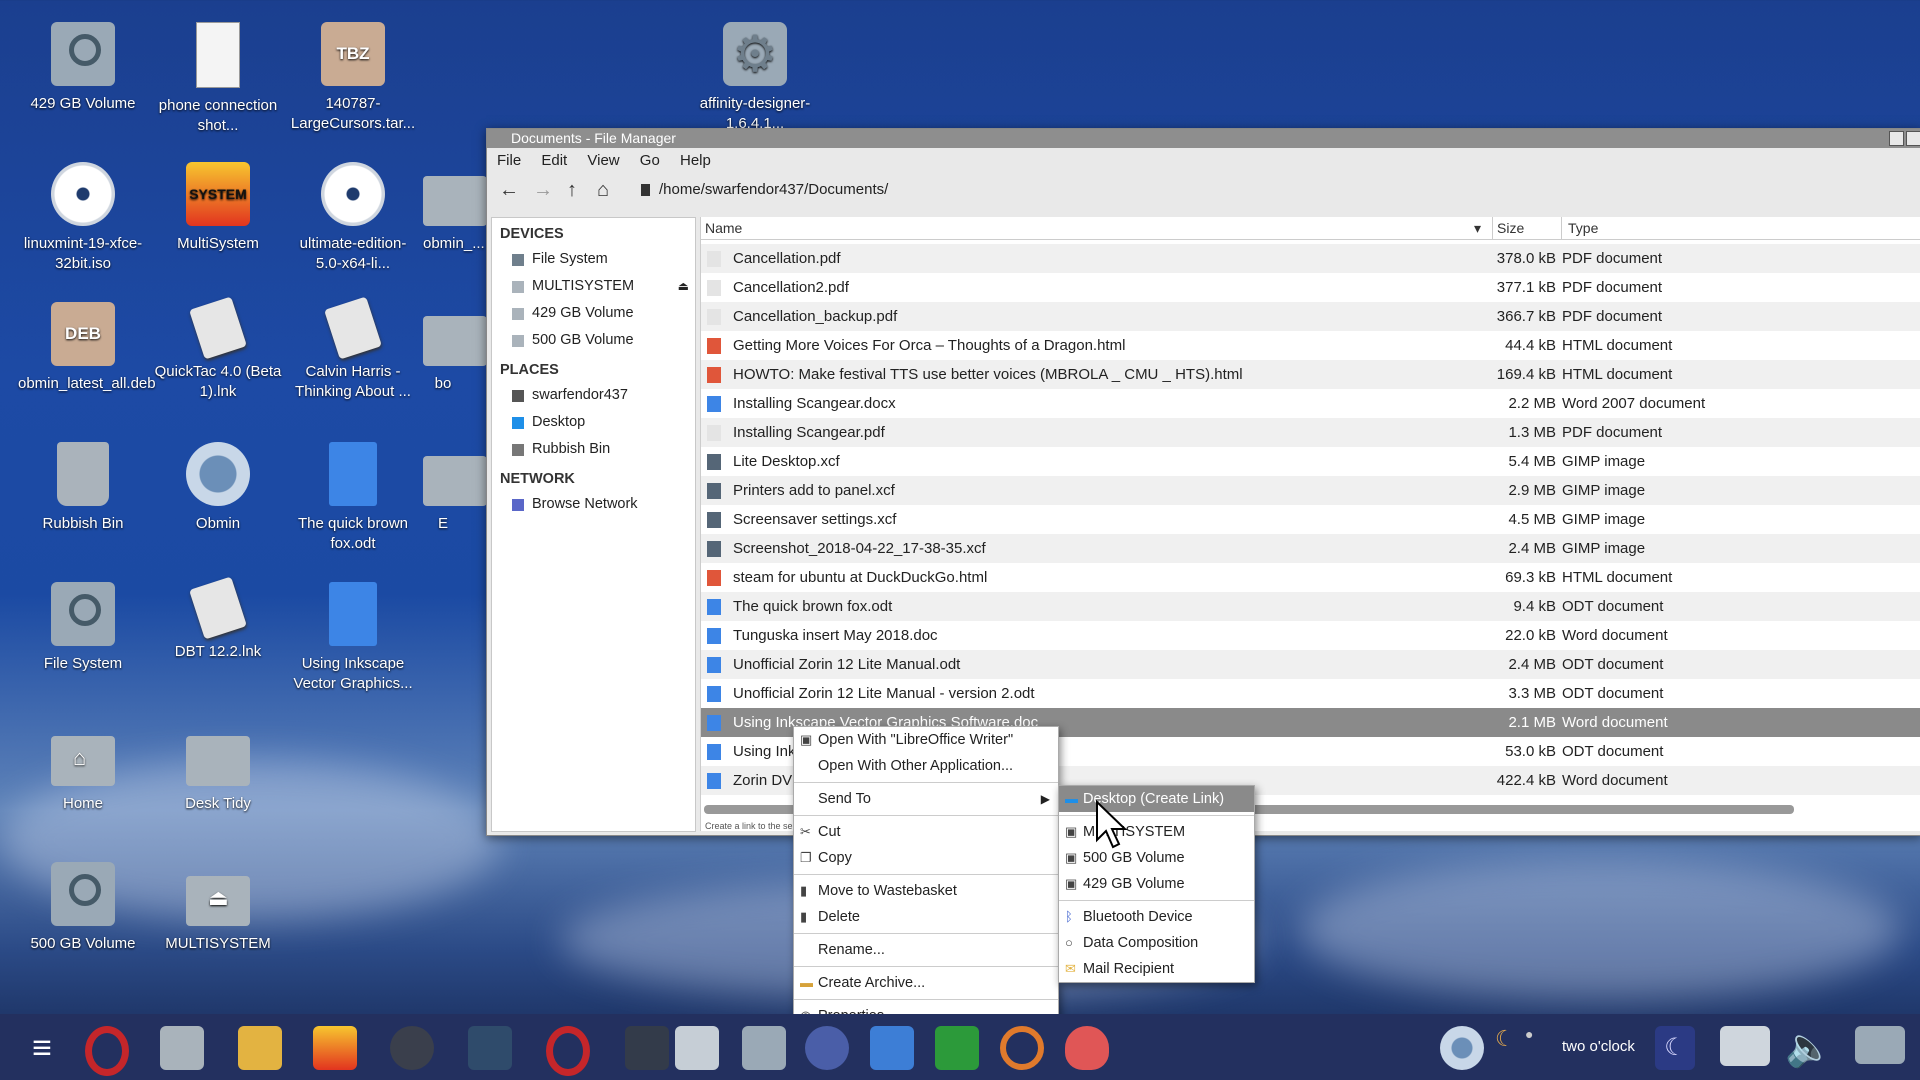 The height and width of the screenshot is (1080, 1920). What do you see at coordinates (1579, 228) in the screenshot?
I see `type-column-header: Type` at bounding box center [1579, 228].